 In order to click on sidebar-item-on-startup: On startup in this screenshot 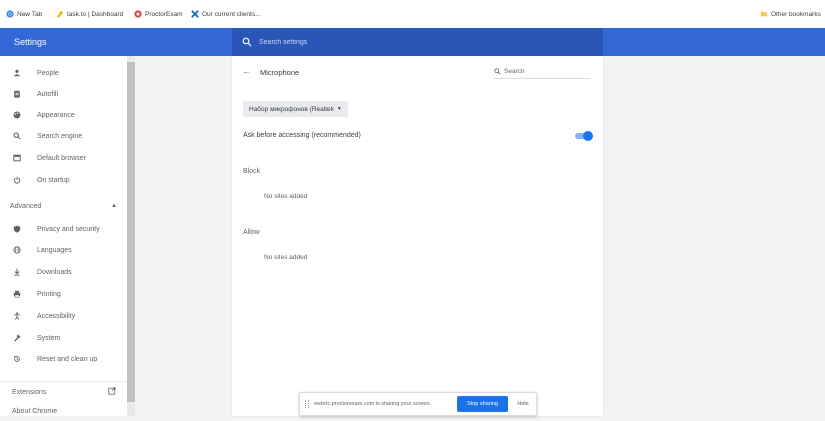, I will do `click(63, 180)`.